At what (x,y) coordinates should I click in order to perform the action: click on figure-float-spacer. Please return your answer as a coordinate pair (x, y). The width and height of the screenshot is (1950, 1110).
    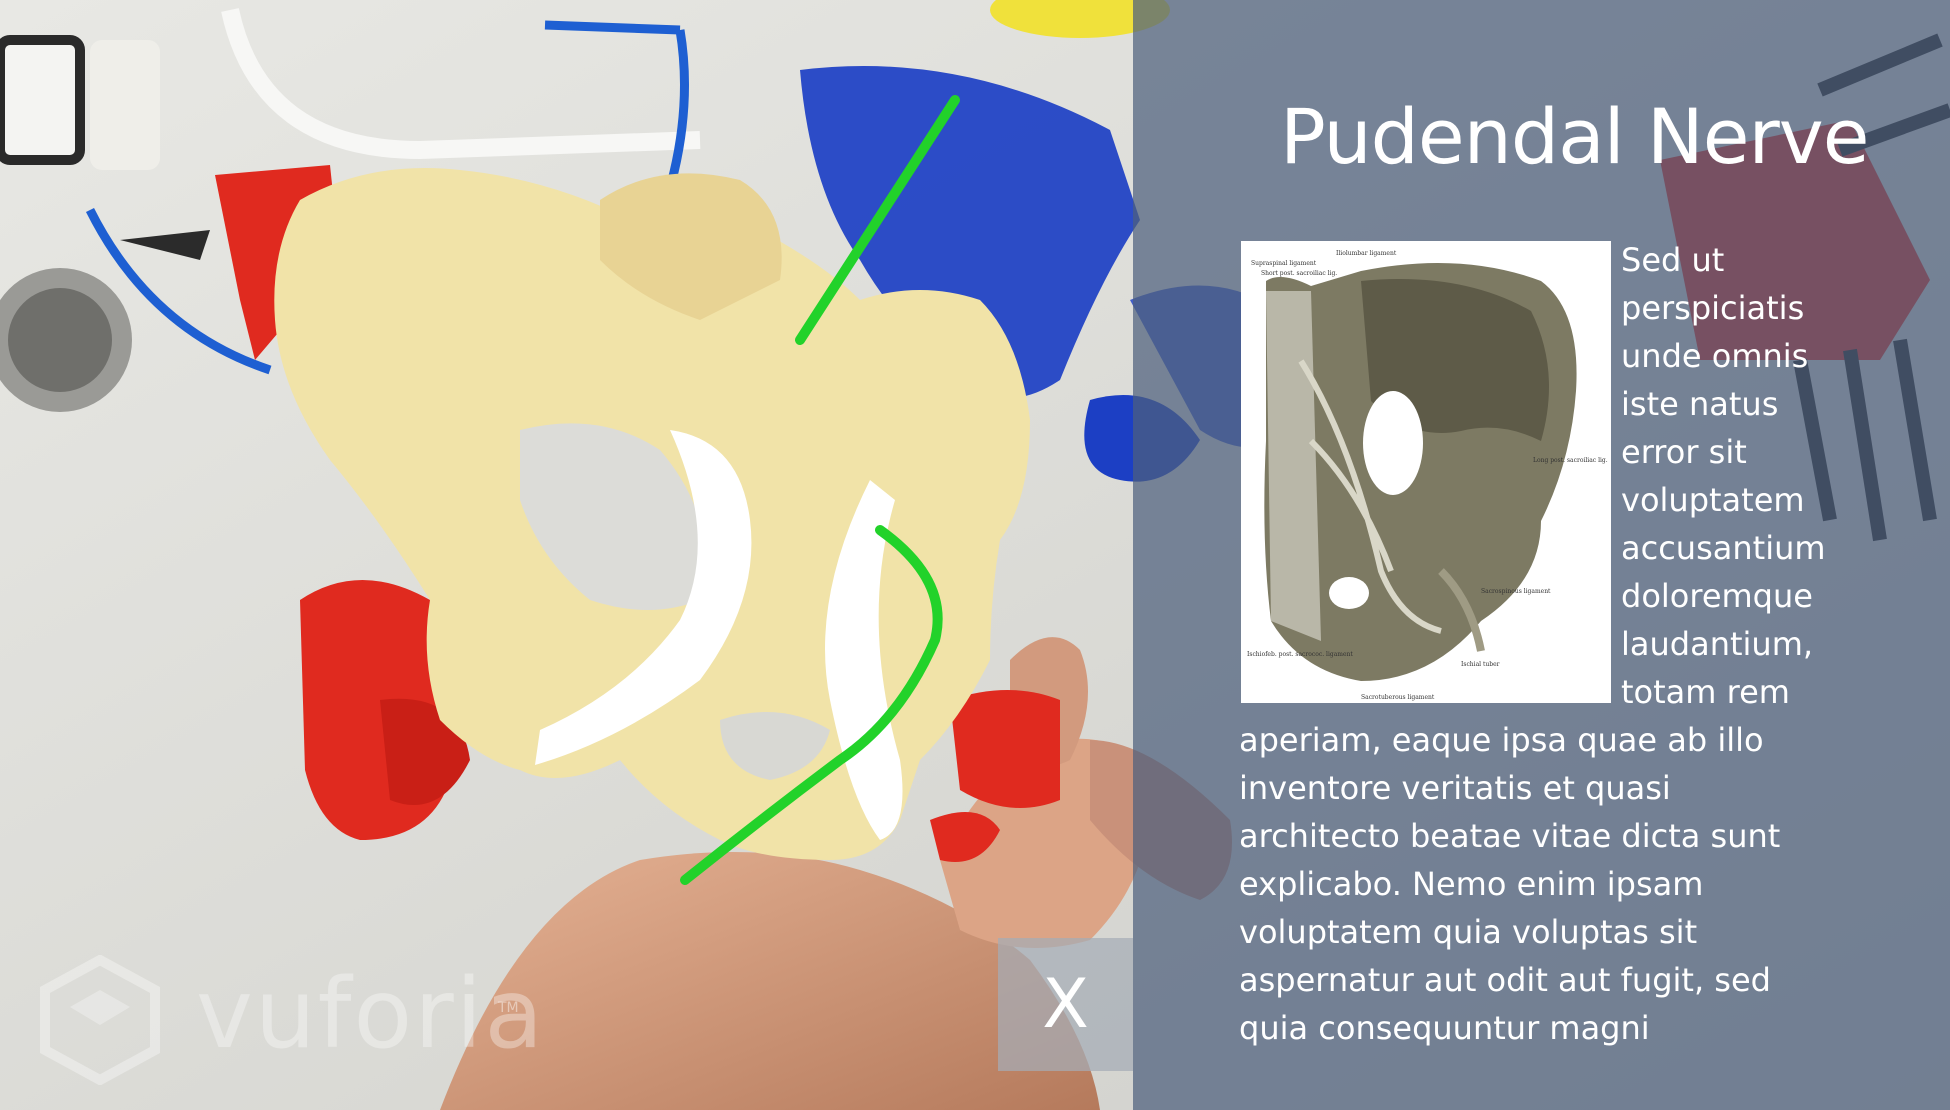
    Looking at the image, I should click on (1430, 467).